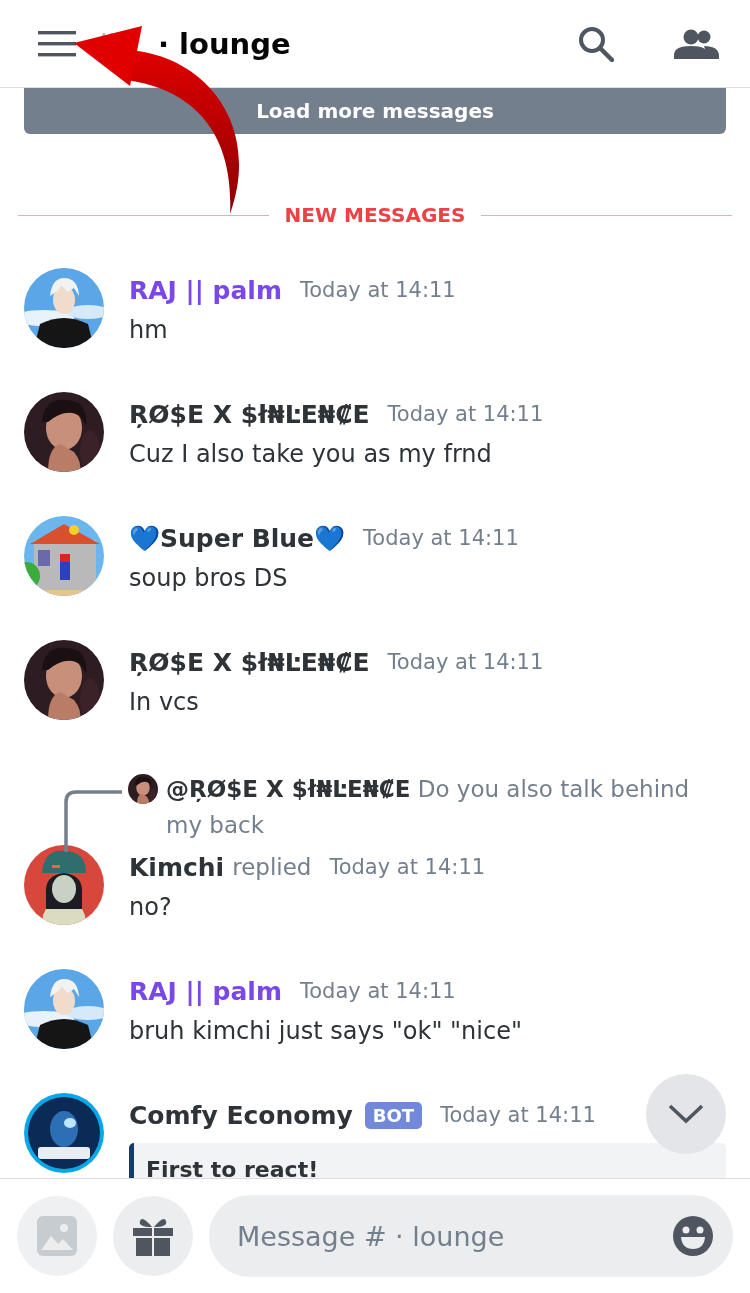  What do you see at coordinates (232, 1167) in the screenshot?
I see `embed-title: First to react!` at bounding box center [232, 1167].